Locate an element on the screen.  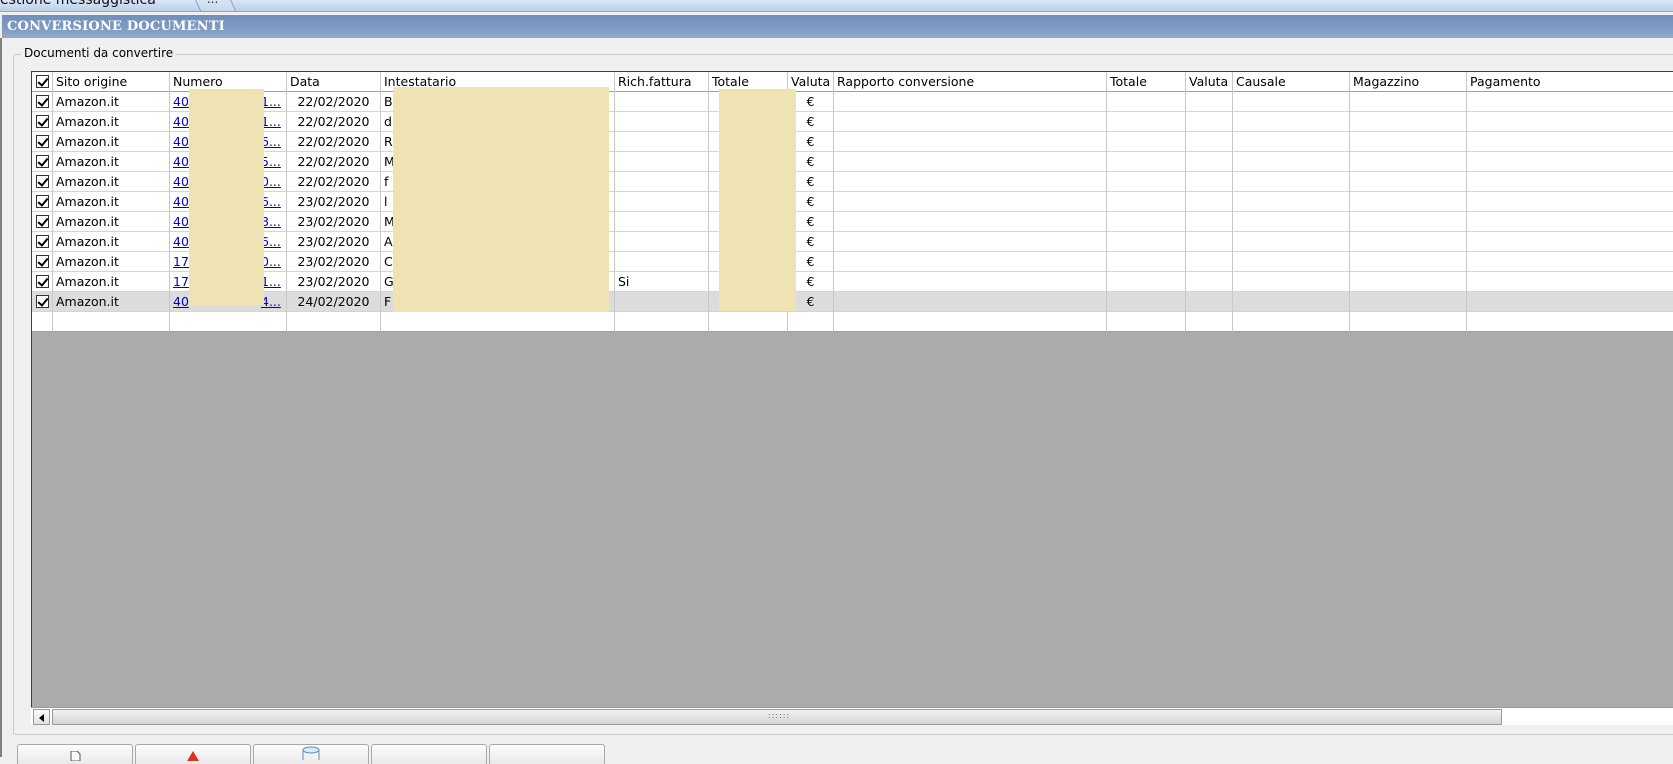
column-header: Rapporto conversione is located at coordinates (970, 82).